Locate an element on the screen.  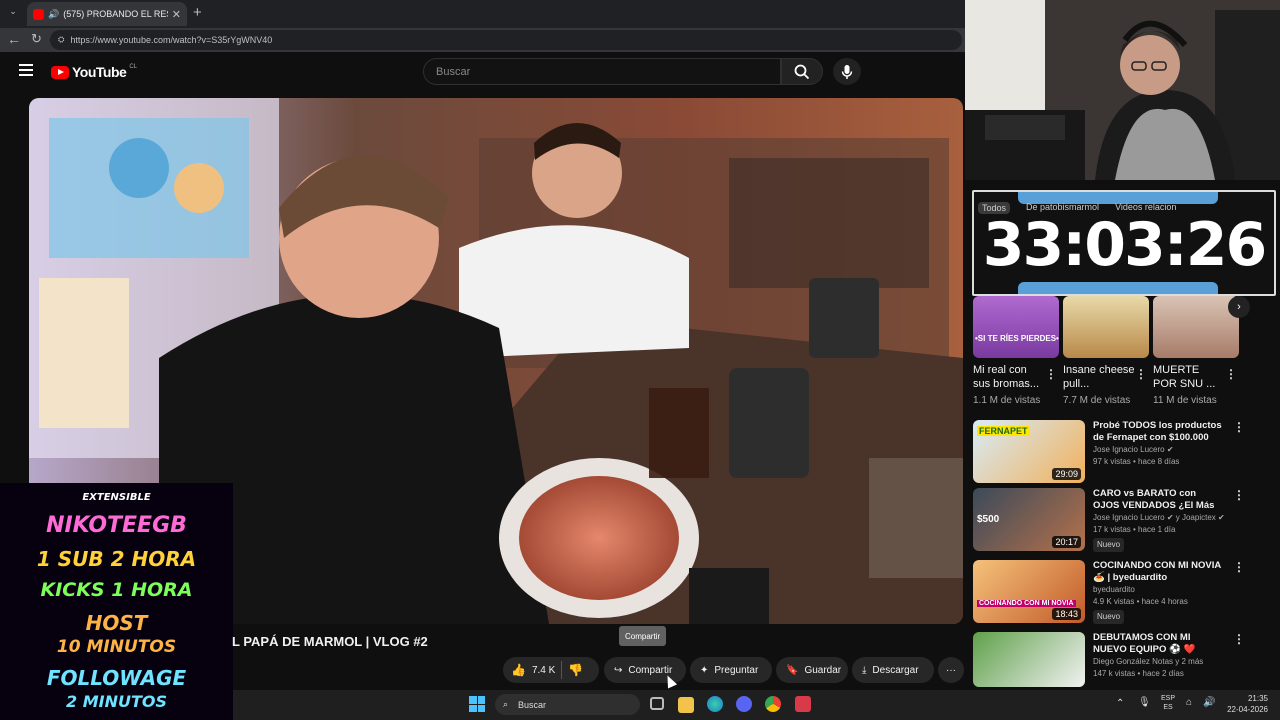
search-button is located at coordinates (802, 71).